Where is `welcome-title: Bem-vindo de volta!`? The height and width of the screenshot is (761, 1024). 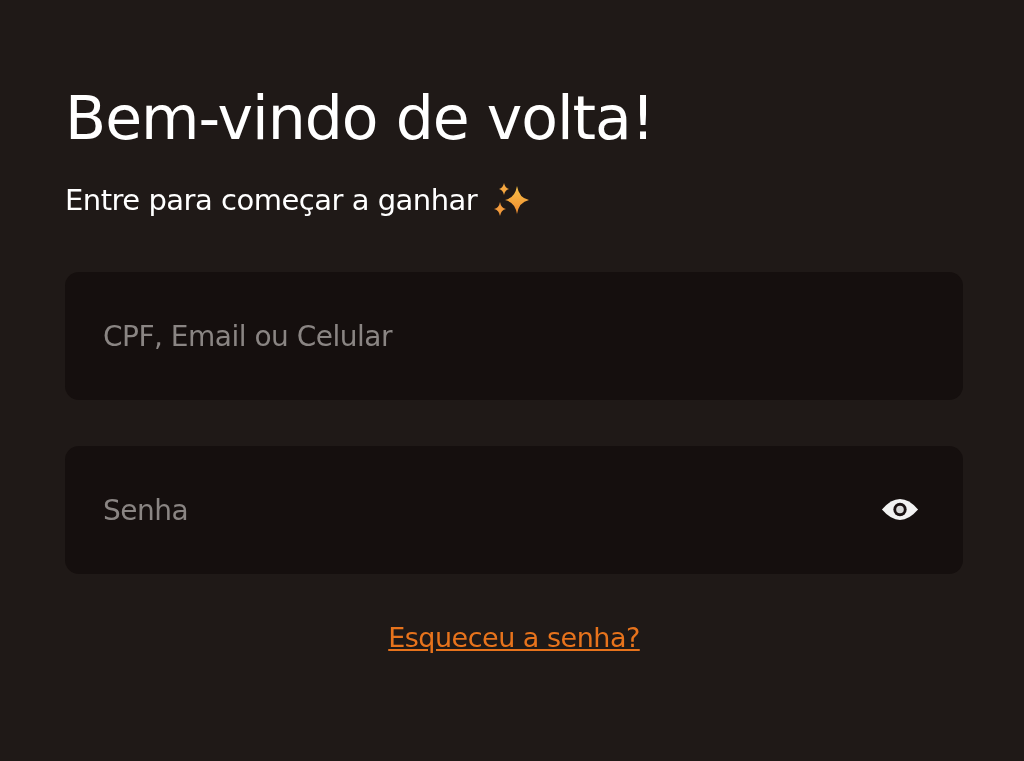 welcome-title: Bem-vindo de volta! is located at coordinates (360, 118).